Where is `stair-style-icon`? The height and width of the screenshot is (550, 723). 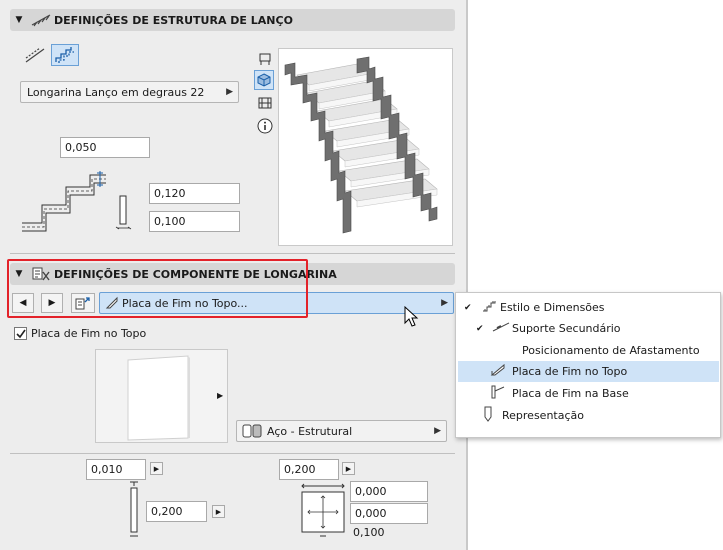 stair-style-icon is located at coordinates (491, 307).